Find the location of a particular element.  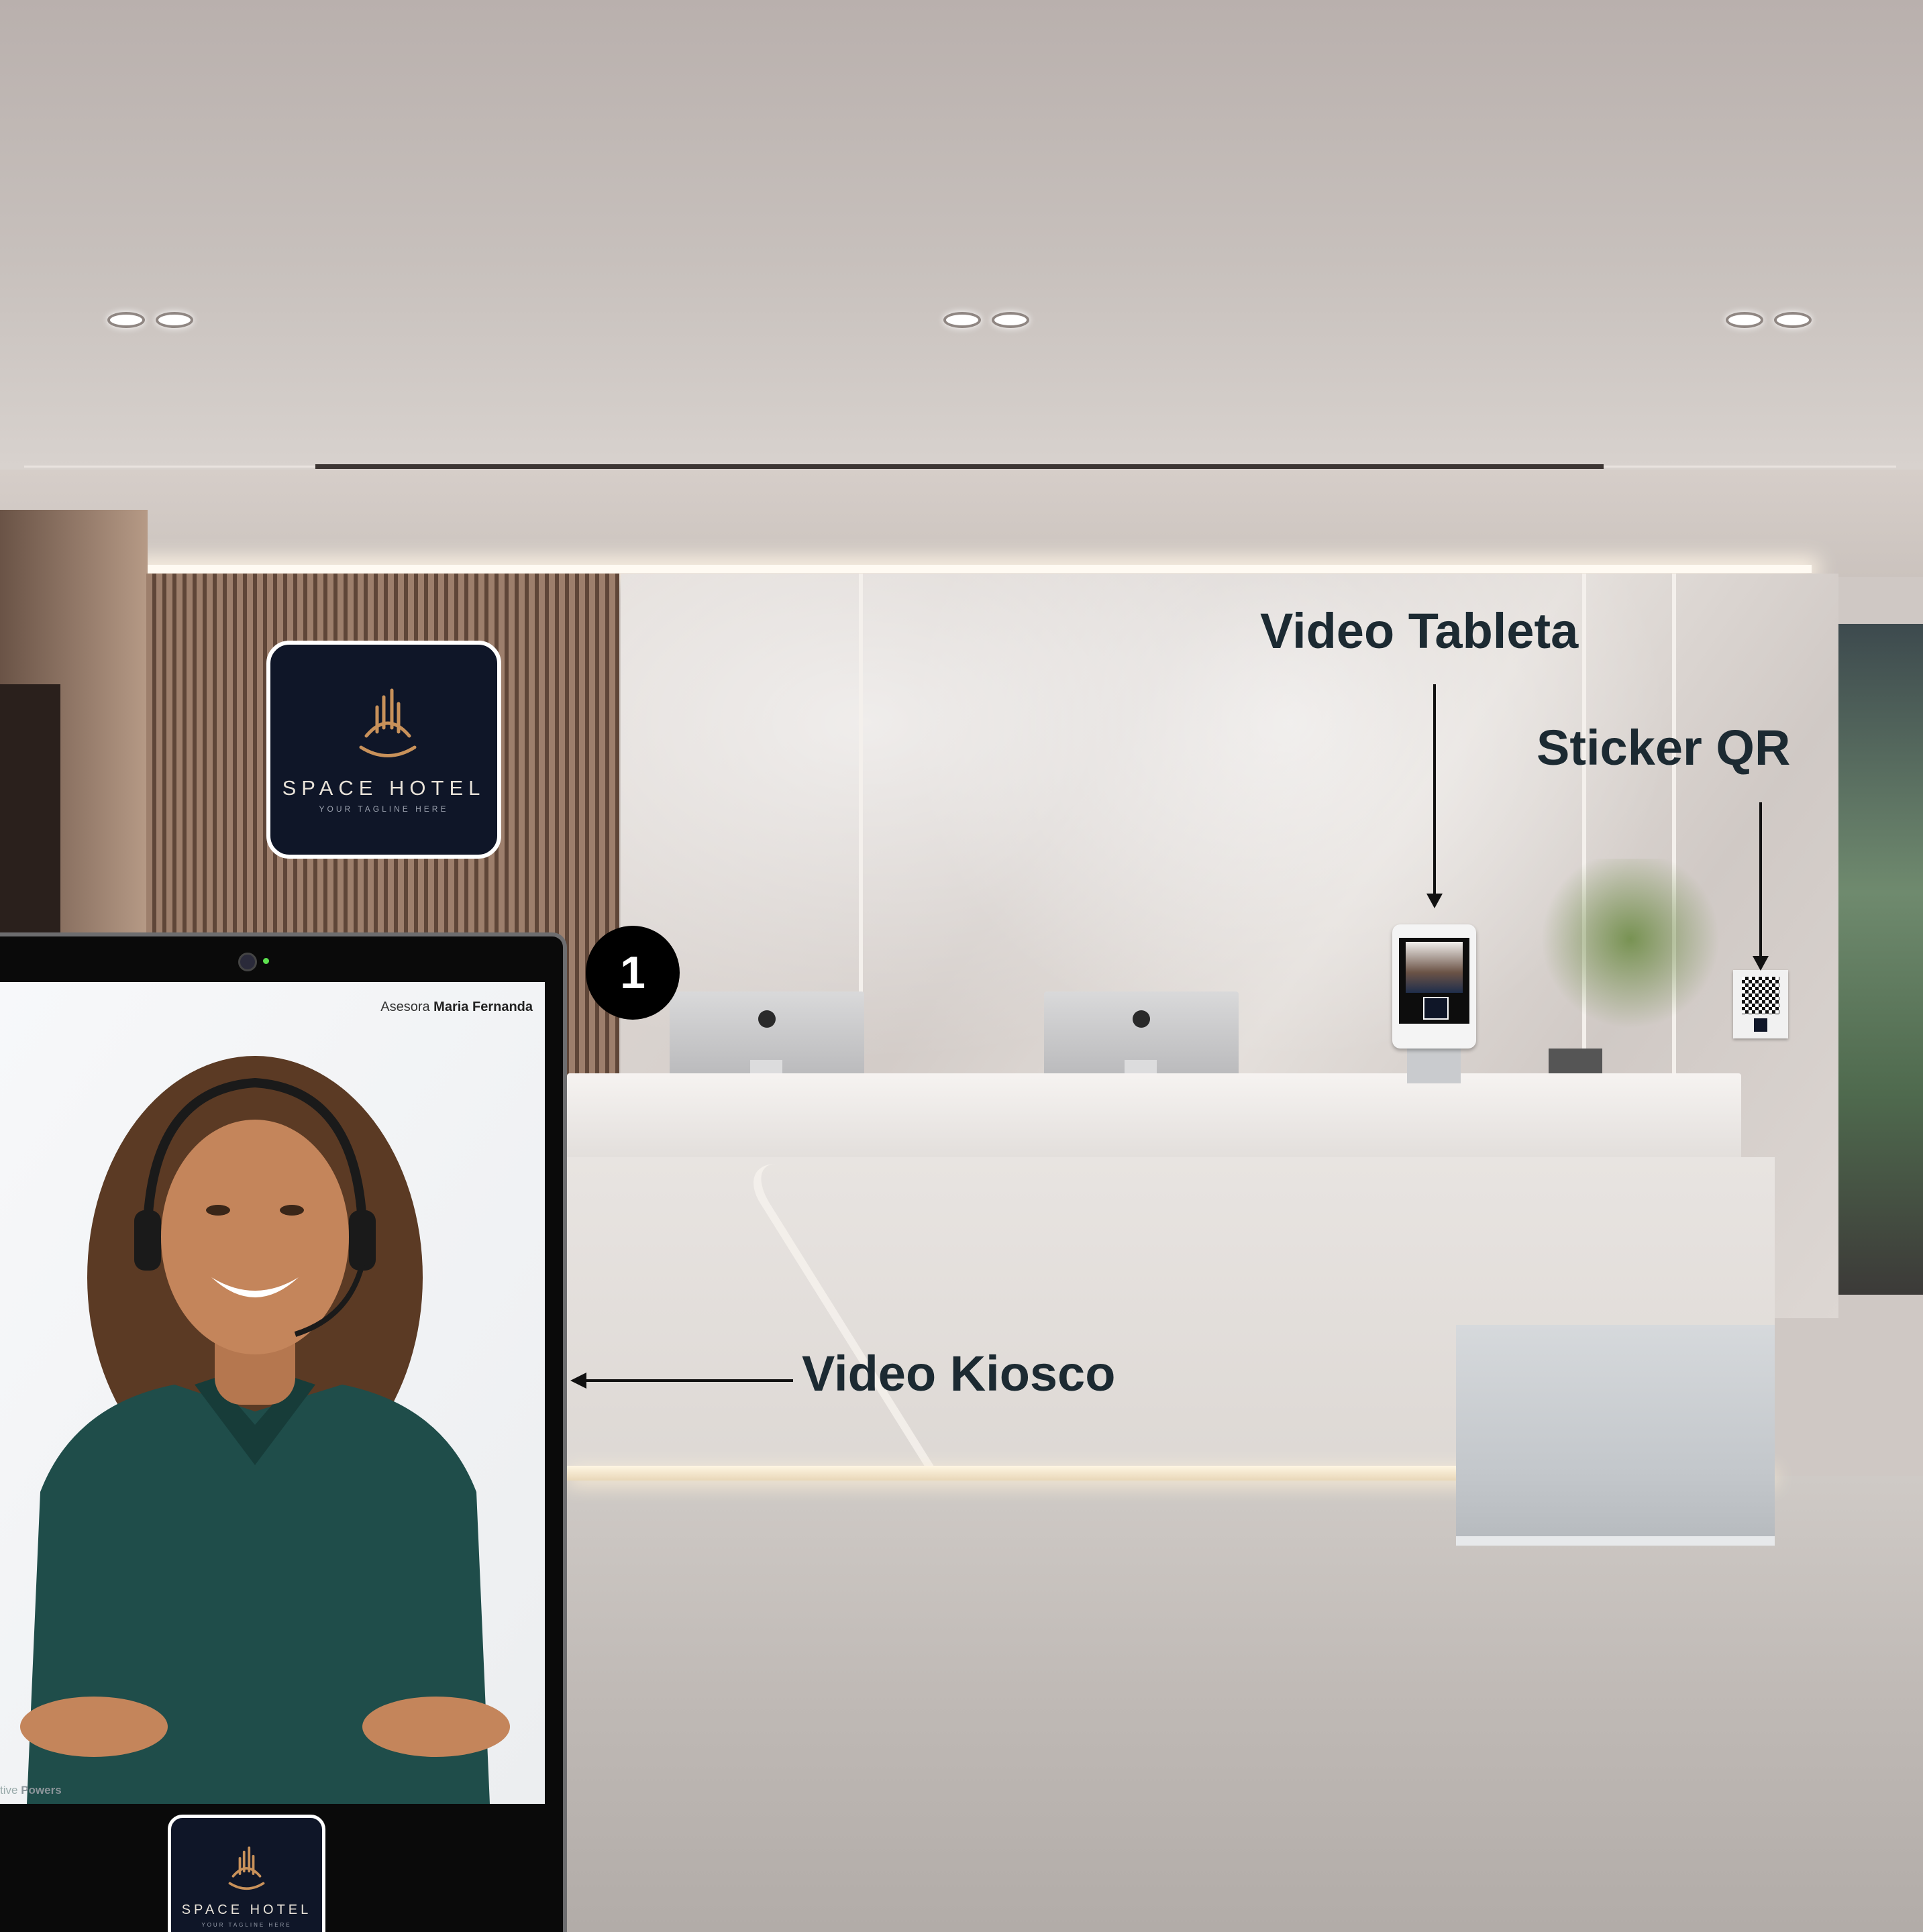

kiosk-arrow-line is located at coordinates (689, 1380).